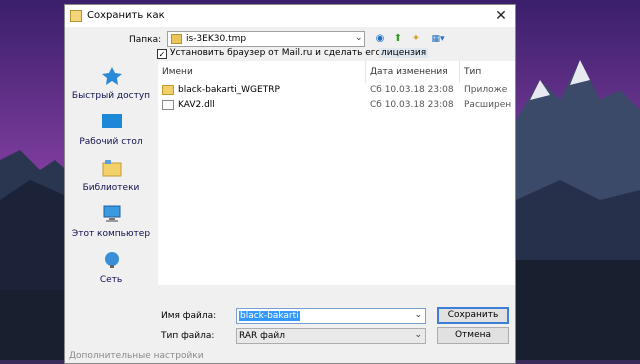 This screenshot has width=640, height=364. I want to click on sidebar-item-label: Рабочий стол, so click(111, 142).